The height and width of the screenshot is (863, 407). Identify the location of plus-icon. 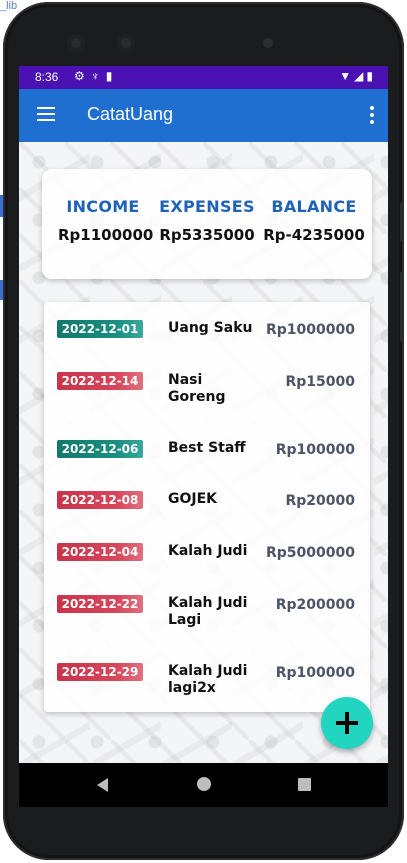
(347, 723).